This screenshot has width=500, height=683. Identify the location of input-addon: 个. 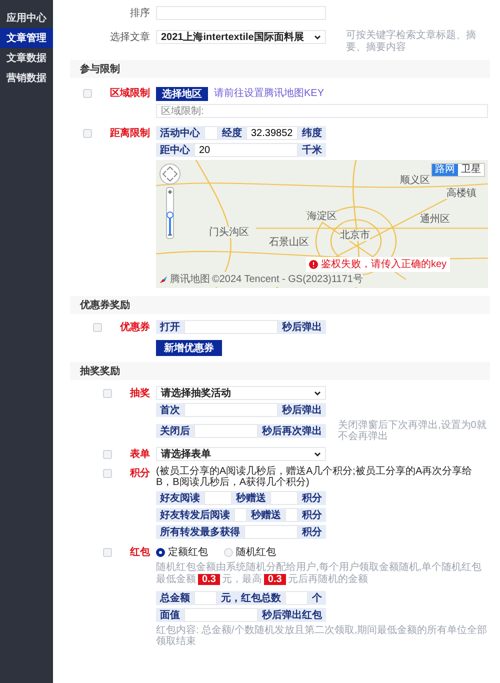
(317, 598).